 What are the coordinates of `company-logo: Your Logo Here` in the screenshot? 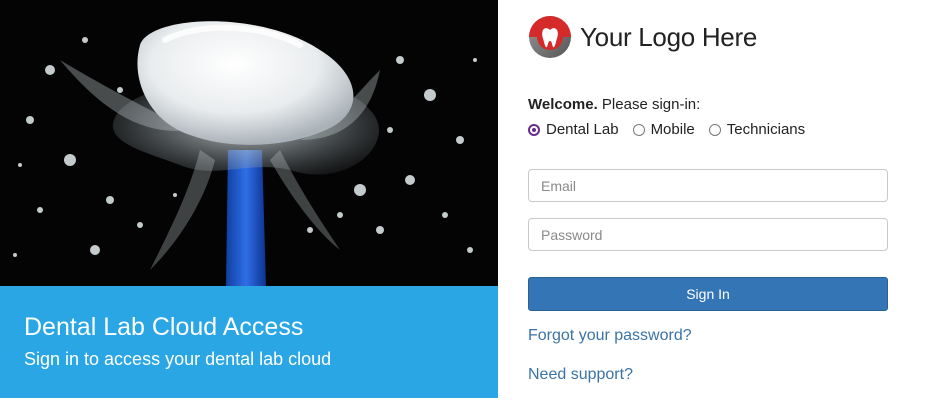 It's located at (642, 37).